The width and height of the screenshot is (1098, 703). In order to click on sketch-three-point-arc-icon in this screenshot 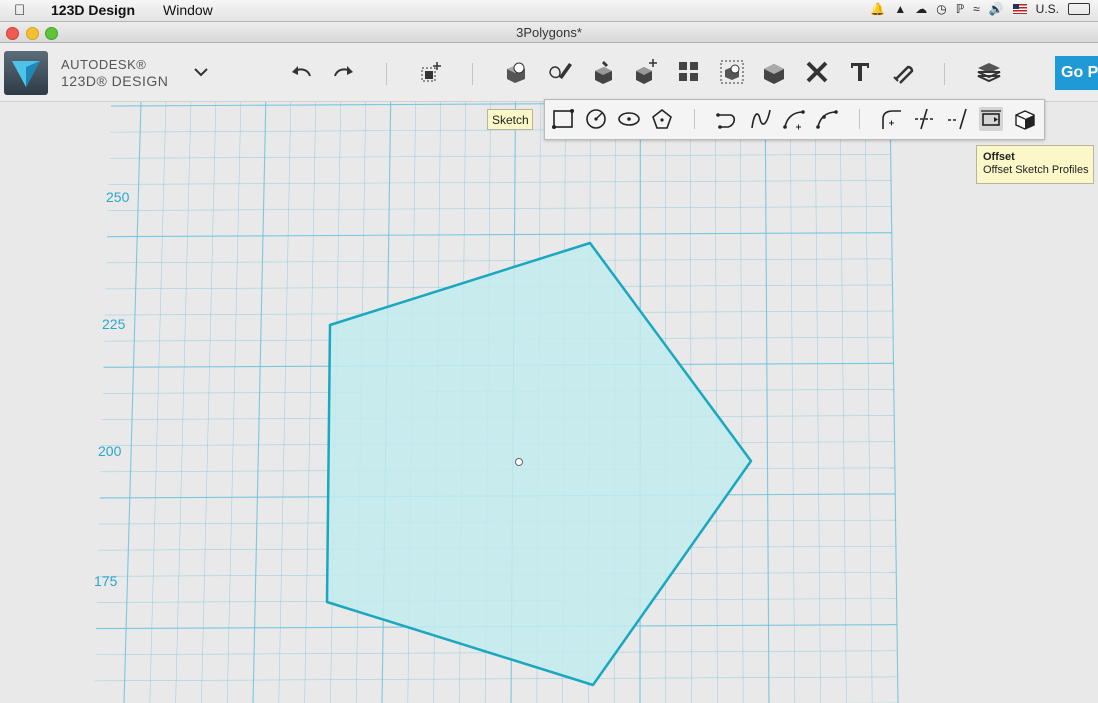, I will do `click(827, 119)`.